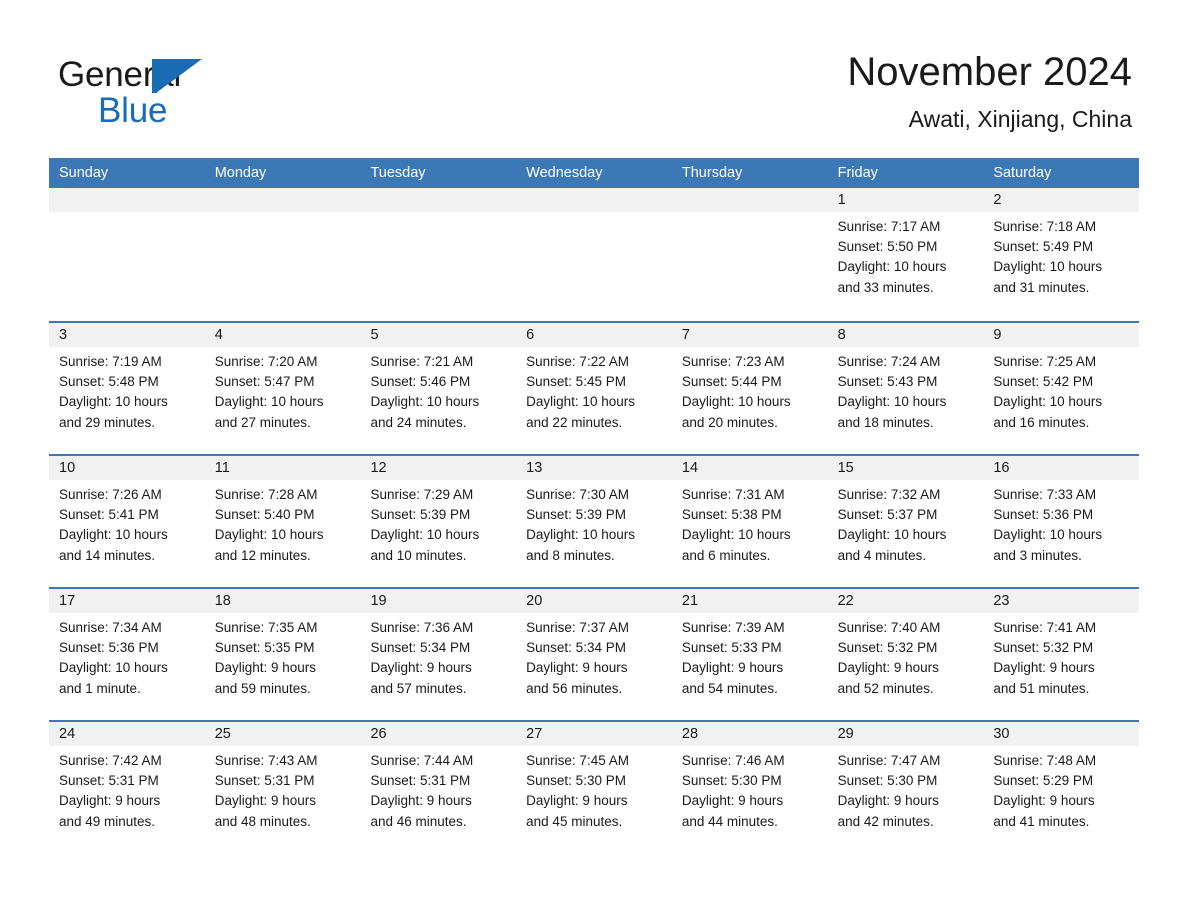 This screenshot has height=918, width=1188. I want to click on day-number-band: 28, so click(749, 734).